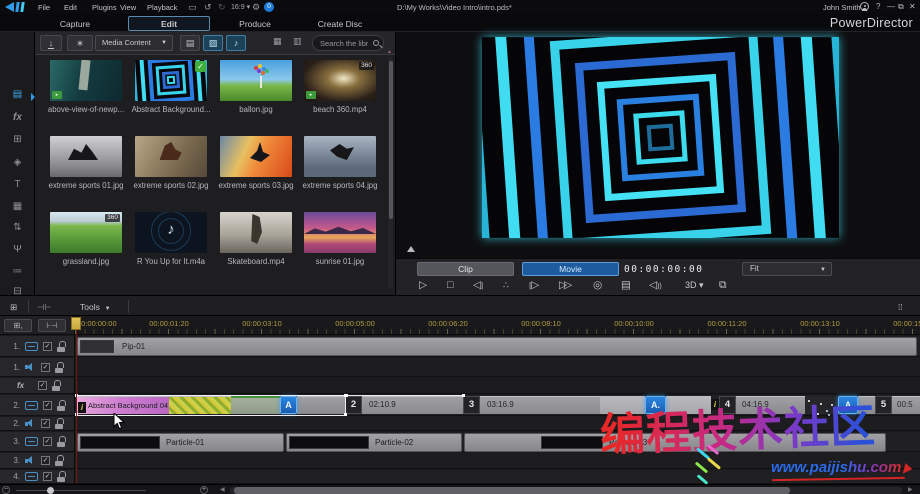 This screenshot has height=494, width=920. I want to click on zoom-fit-dropdown: Fit ▼, so click(787, 269).